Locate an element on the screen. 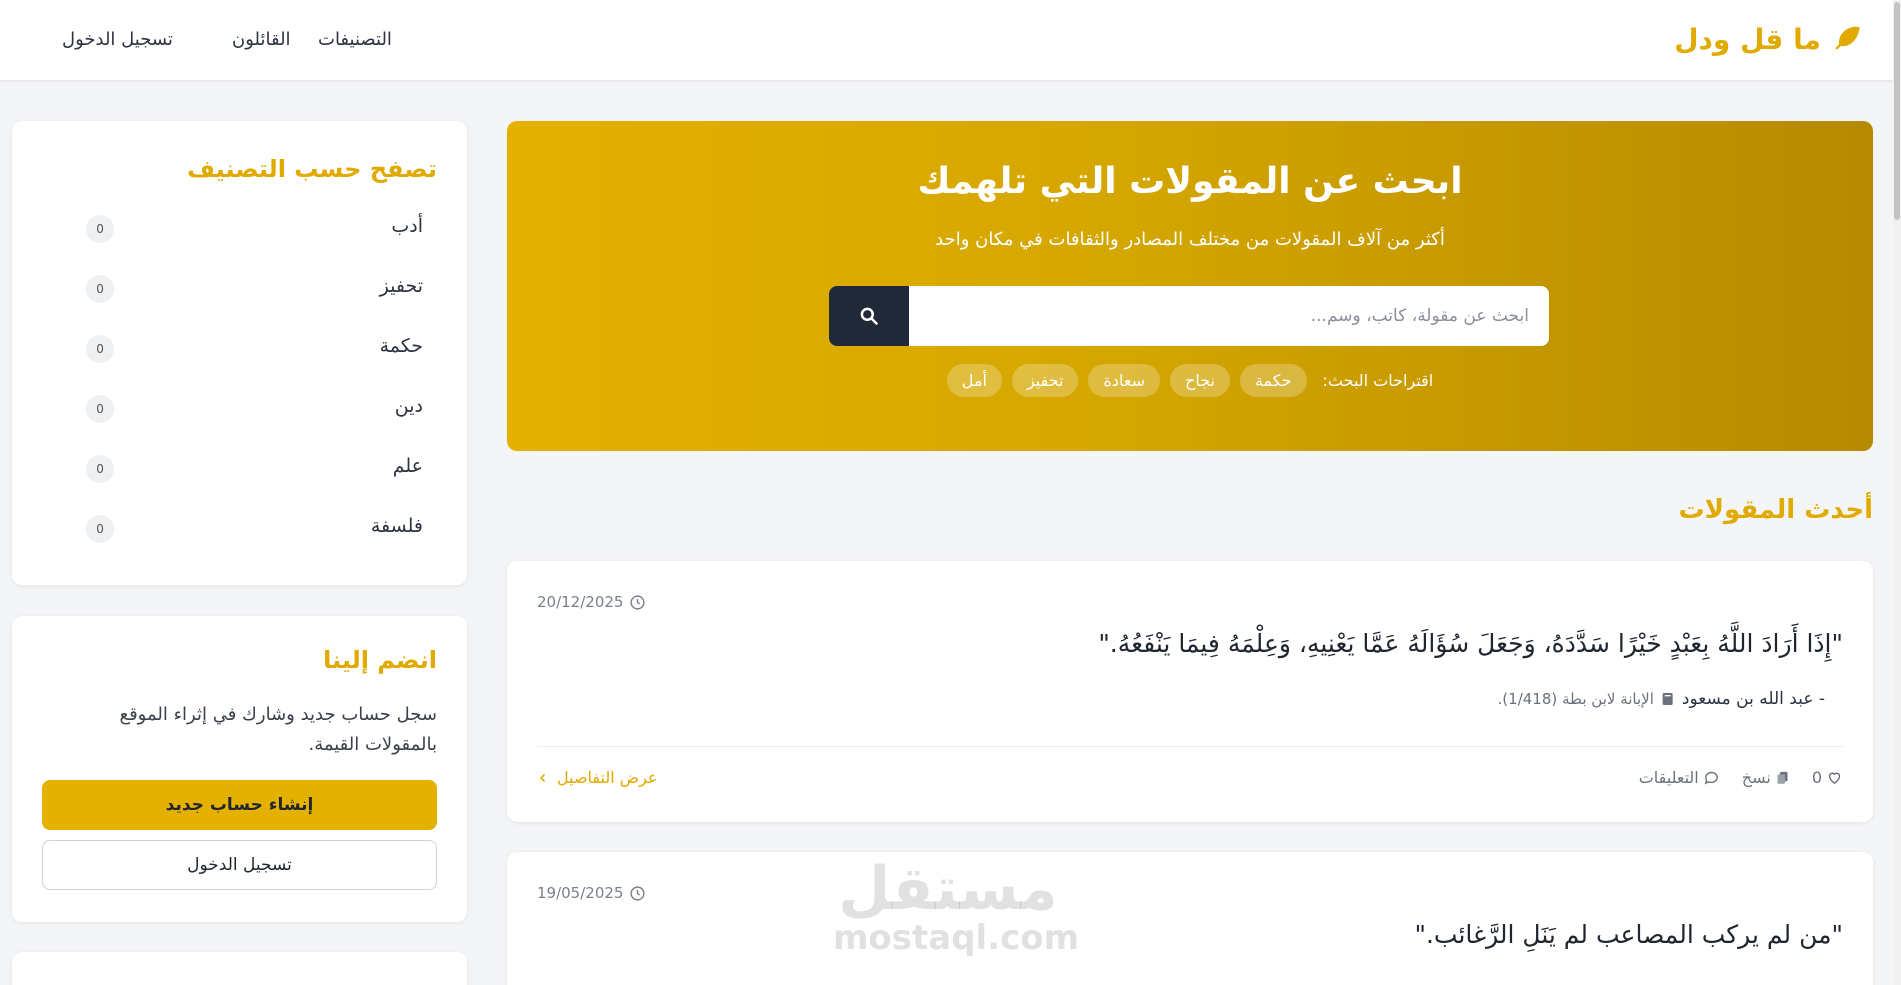 The height and width of the screenshot is (985, 1901). copy-icon is located at coordinates (1782, 777).